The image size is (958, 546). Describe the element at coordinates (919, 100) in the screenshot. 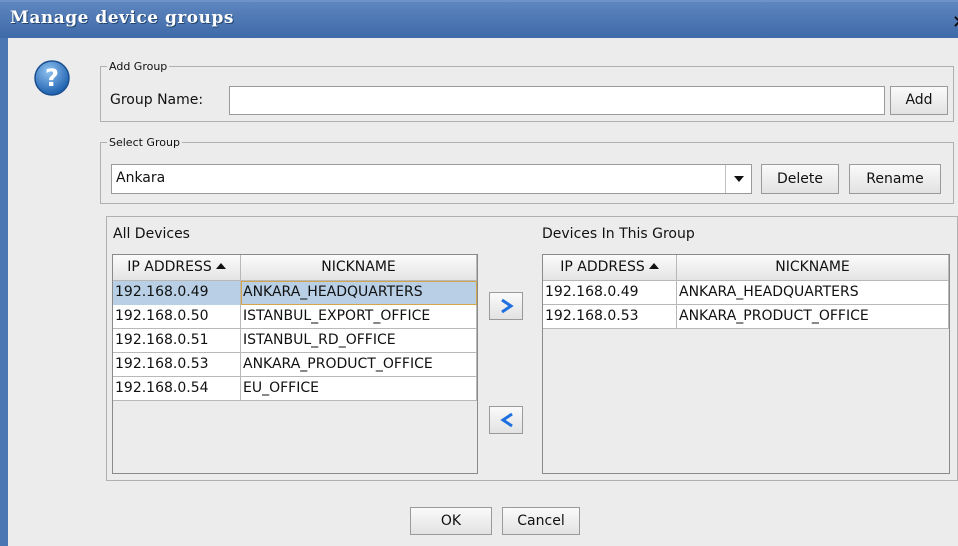

I see `add-button: Add` at that location.